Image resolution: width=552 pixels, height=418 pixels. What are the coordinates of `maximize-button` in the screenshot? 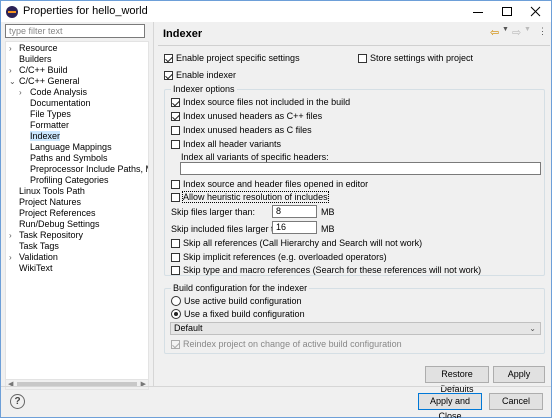 It's located at (507, 11).